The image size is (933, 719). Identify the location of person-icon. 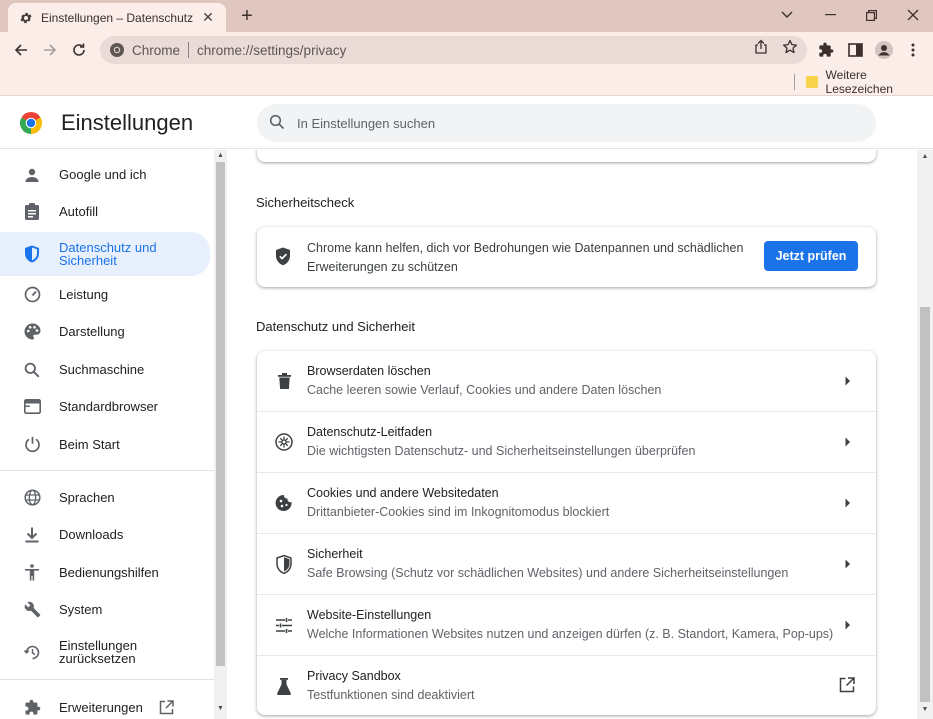
(32, 175).